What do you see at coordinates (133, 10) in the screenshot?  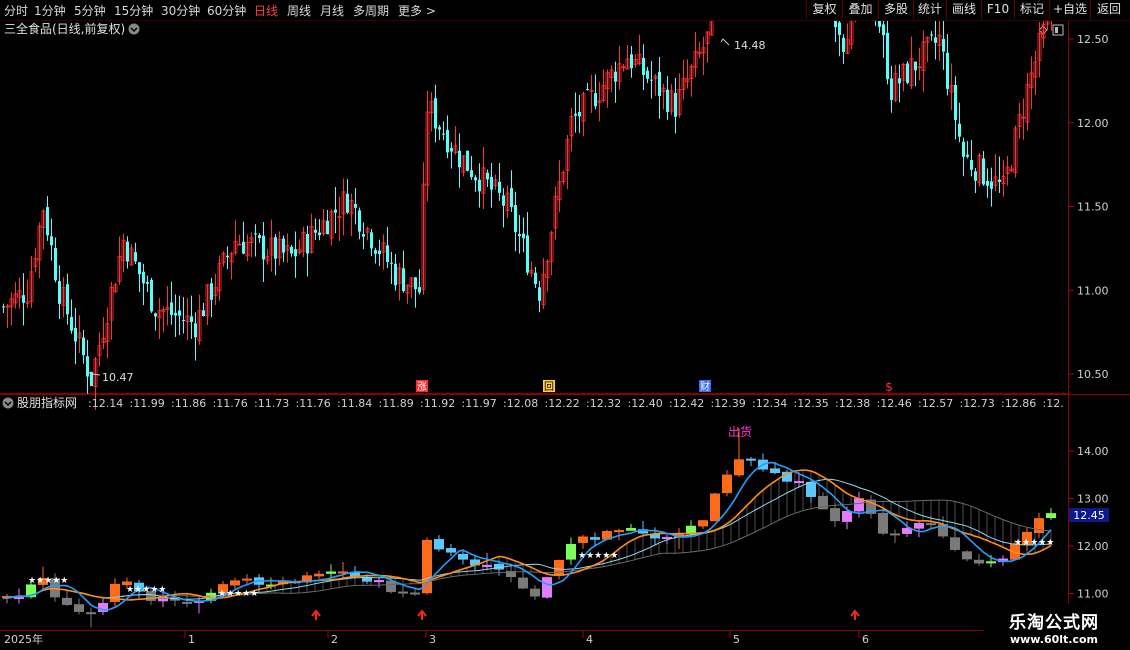 I see `period-tab-15min: 15分钟` at bounding box center [133, 10].